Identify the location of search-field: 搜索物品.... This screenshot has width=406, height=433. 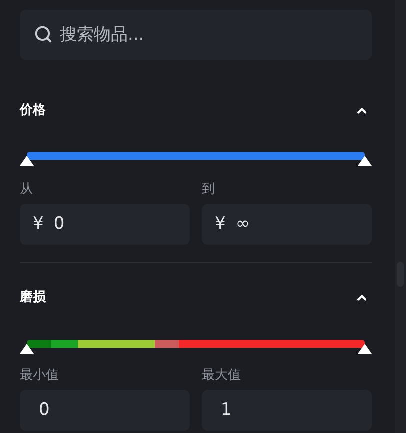
(196, 35).